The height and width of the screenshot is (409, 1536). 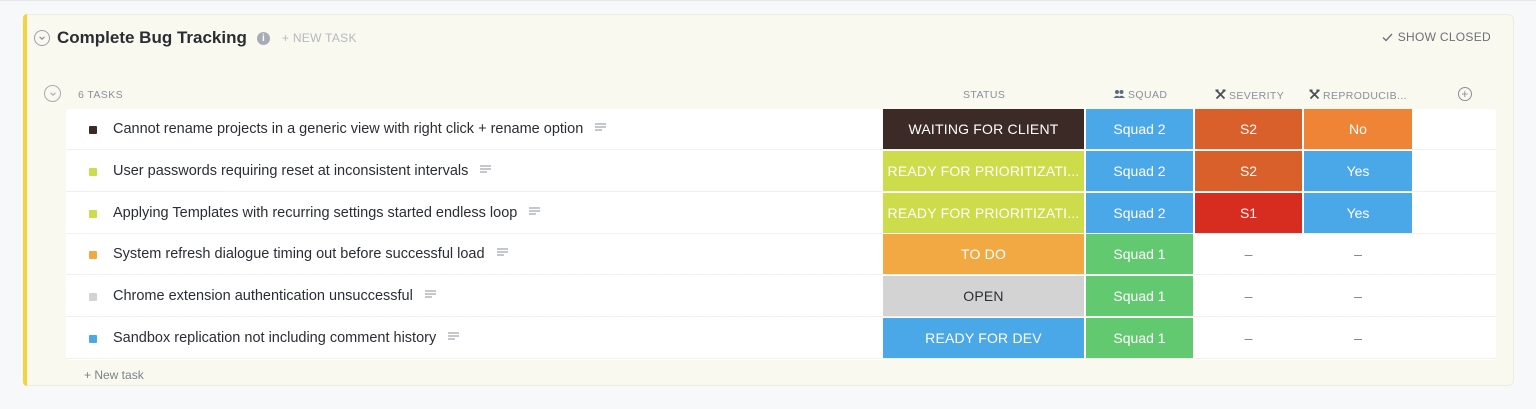 What do you see at coordinates (1248, 212) in the screenshot?
I see `severity-cell: S1` at bounding box center [1248, 212].